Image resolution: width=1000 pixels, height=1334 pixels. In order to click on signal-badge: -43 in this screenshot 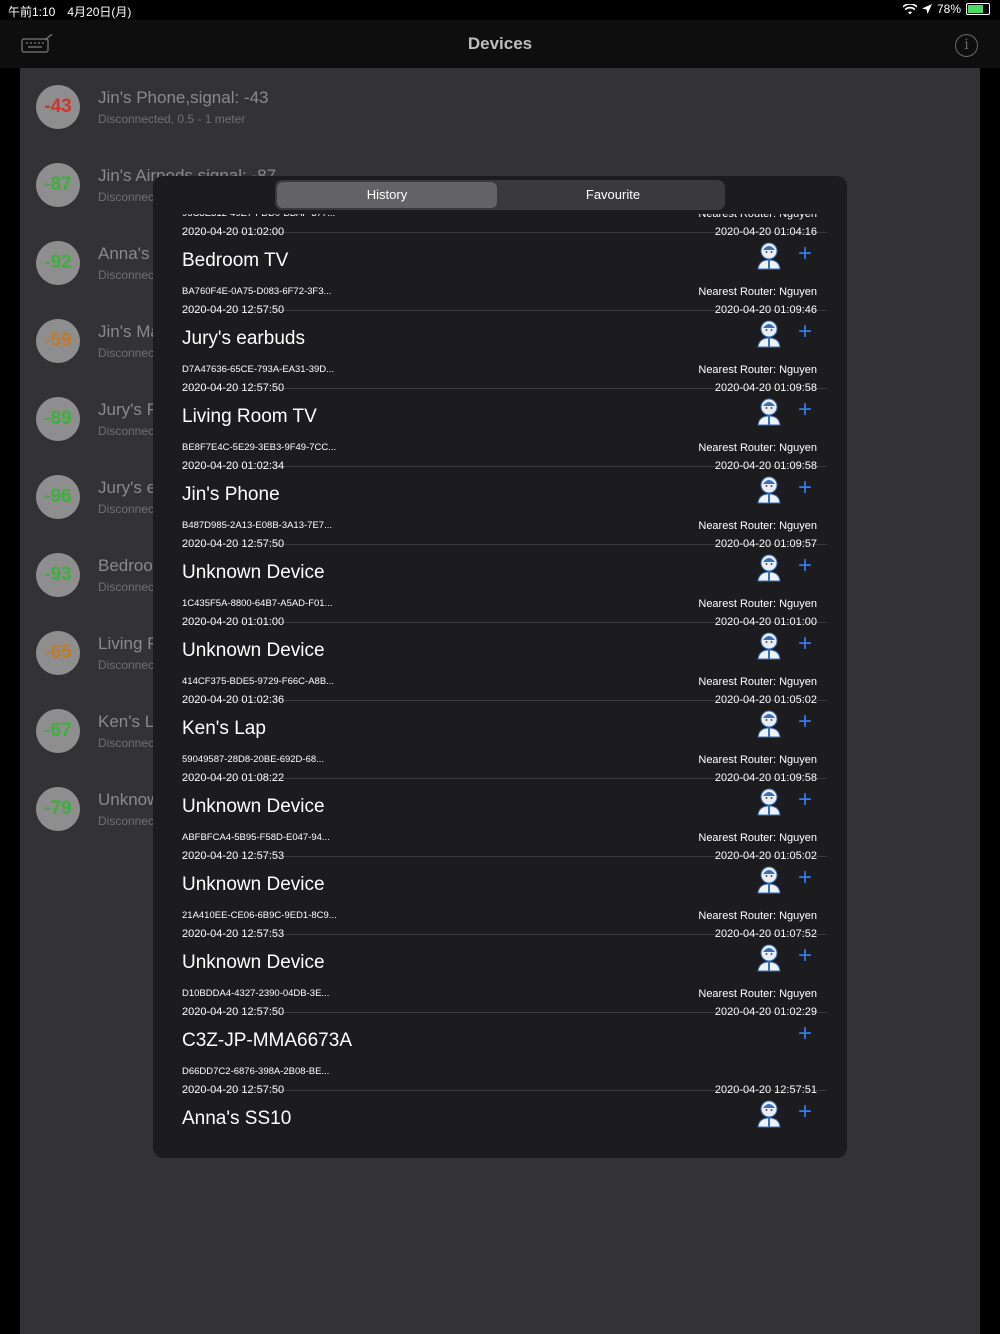, I will do `click(58, 107)`.